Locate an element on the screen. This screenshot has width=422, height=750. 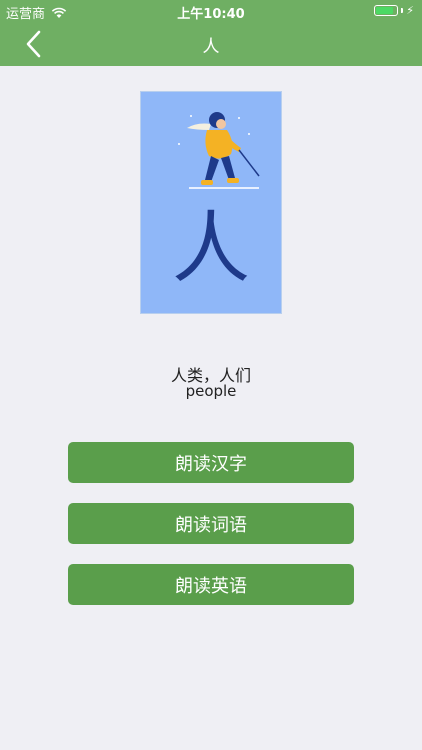
battery-tip is located at coordinates (402, 10).